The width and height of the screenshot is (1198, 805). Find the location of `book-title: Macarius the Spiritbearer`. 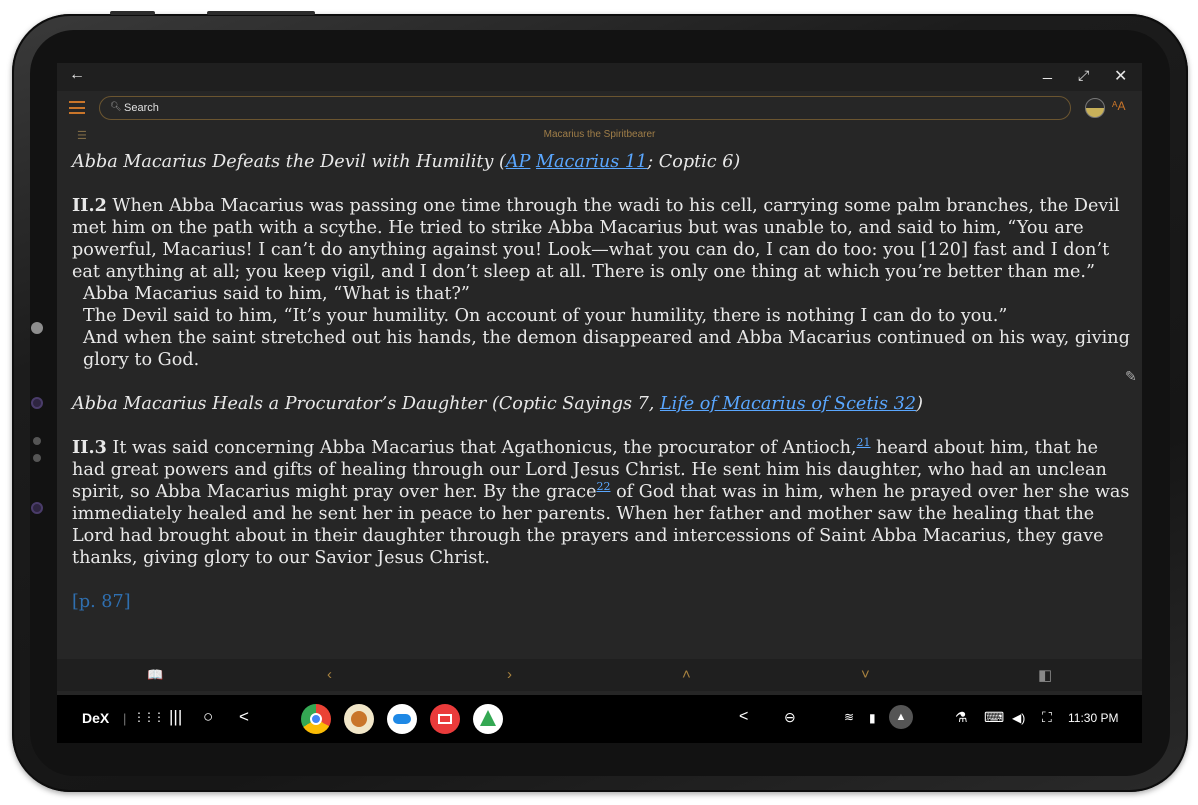

book-title: Macarius the Spiritbearer is located at coordinates (599, 134).